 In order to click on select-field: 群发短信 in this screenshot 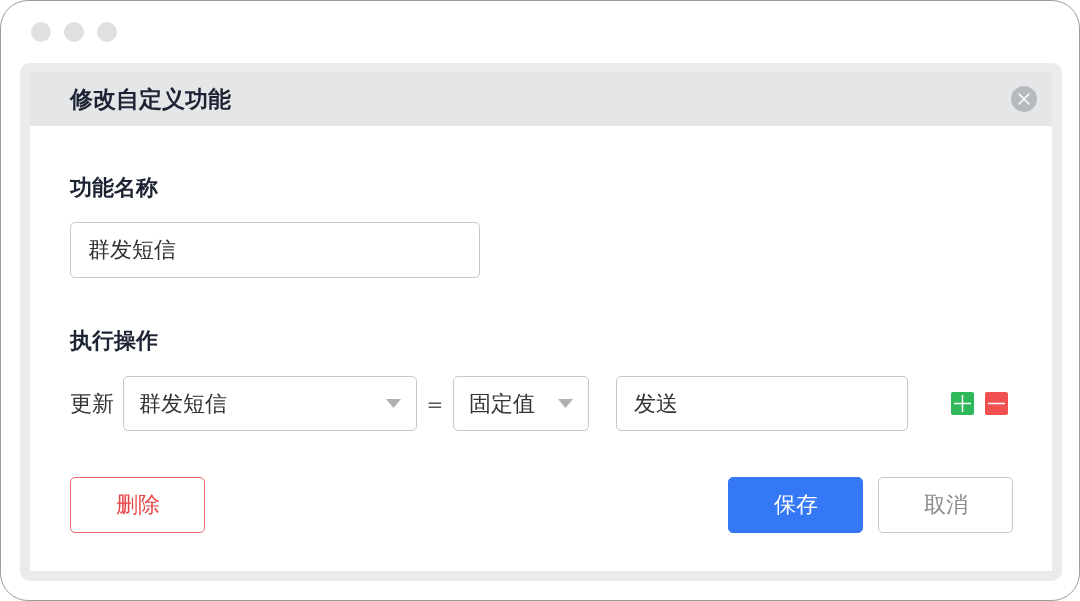, I will do `click(270, 403)`.